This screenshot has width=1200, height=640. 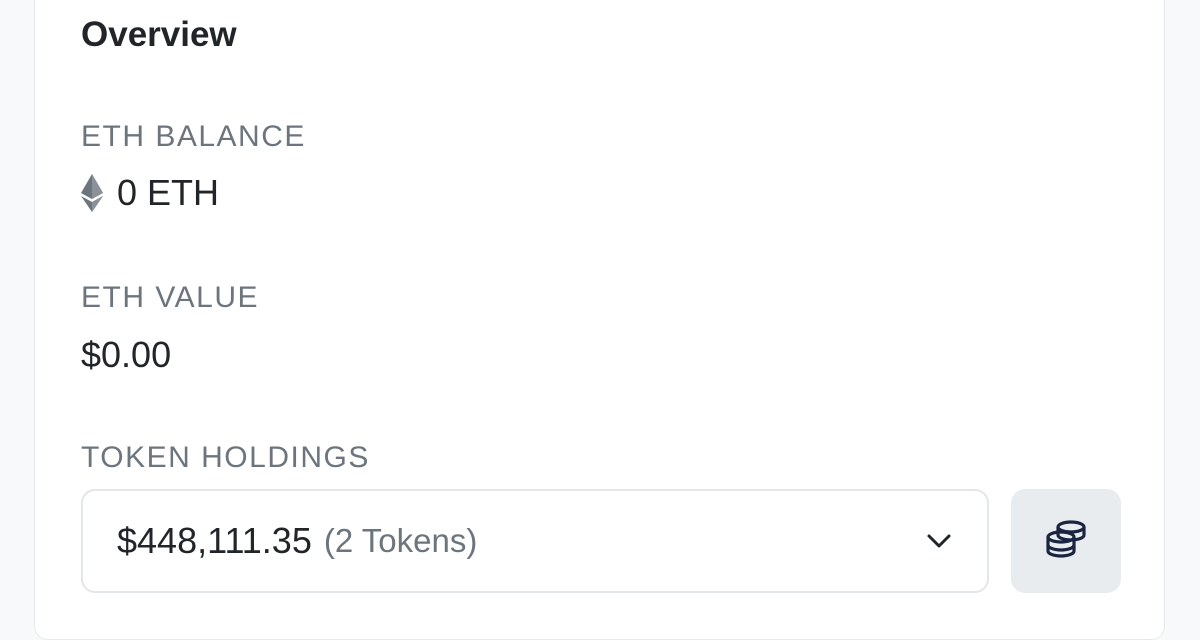 I want to click on ethereum-icon, so click(x=92, y=193).